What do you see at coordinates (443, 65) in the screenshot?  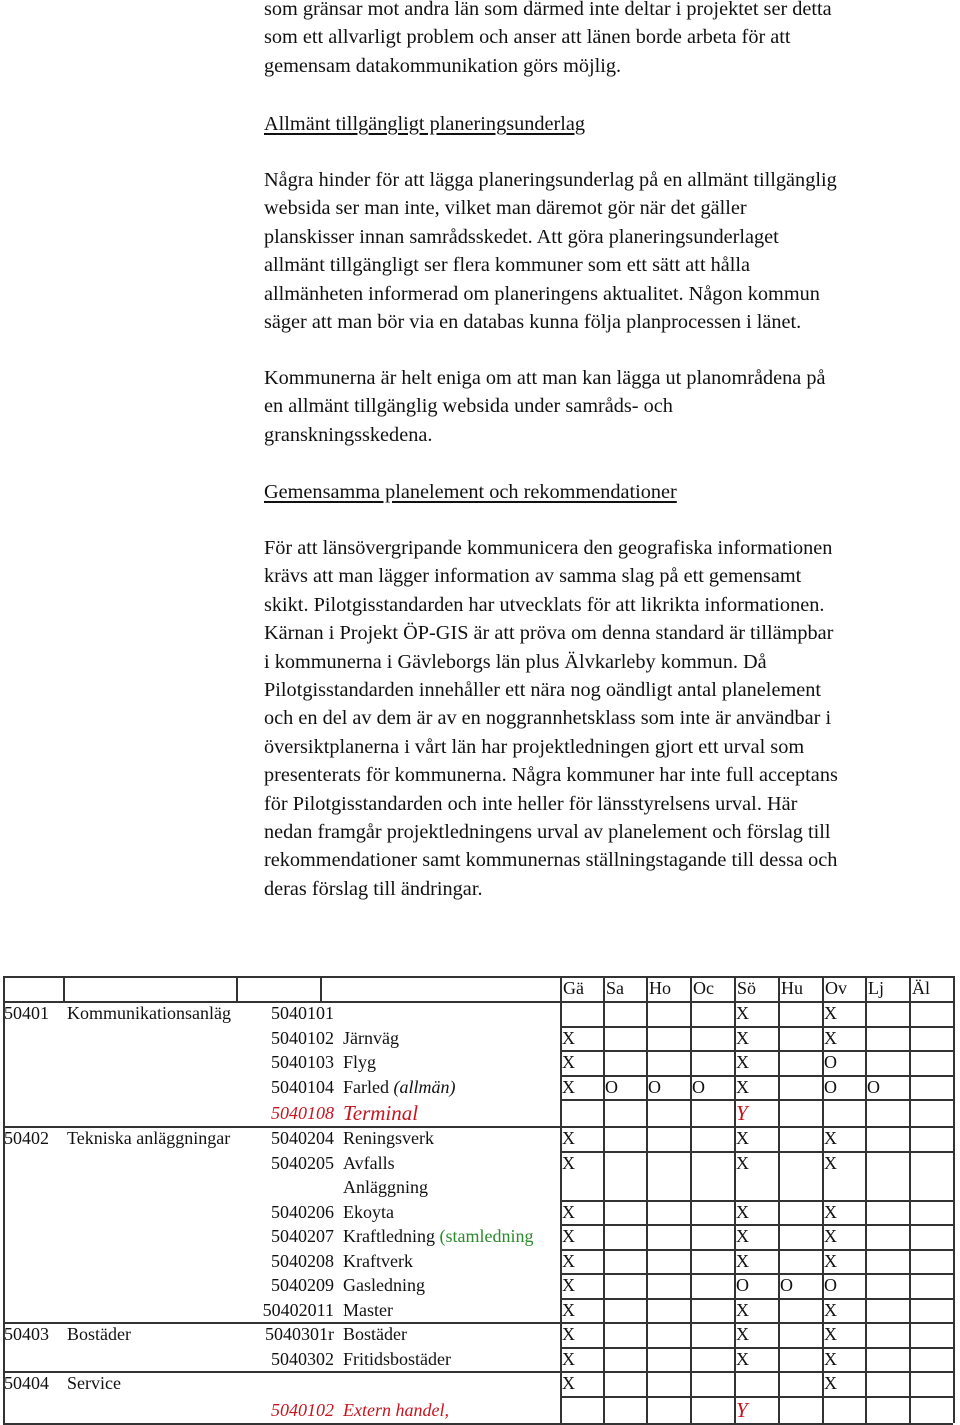 I see `text-line: gemensam datakommunikation görs möjlig.` at bounding box center [443, 65].